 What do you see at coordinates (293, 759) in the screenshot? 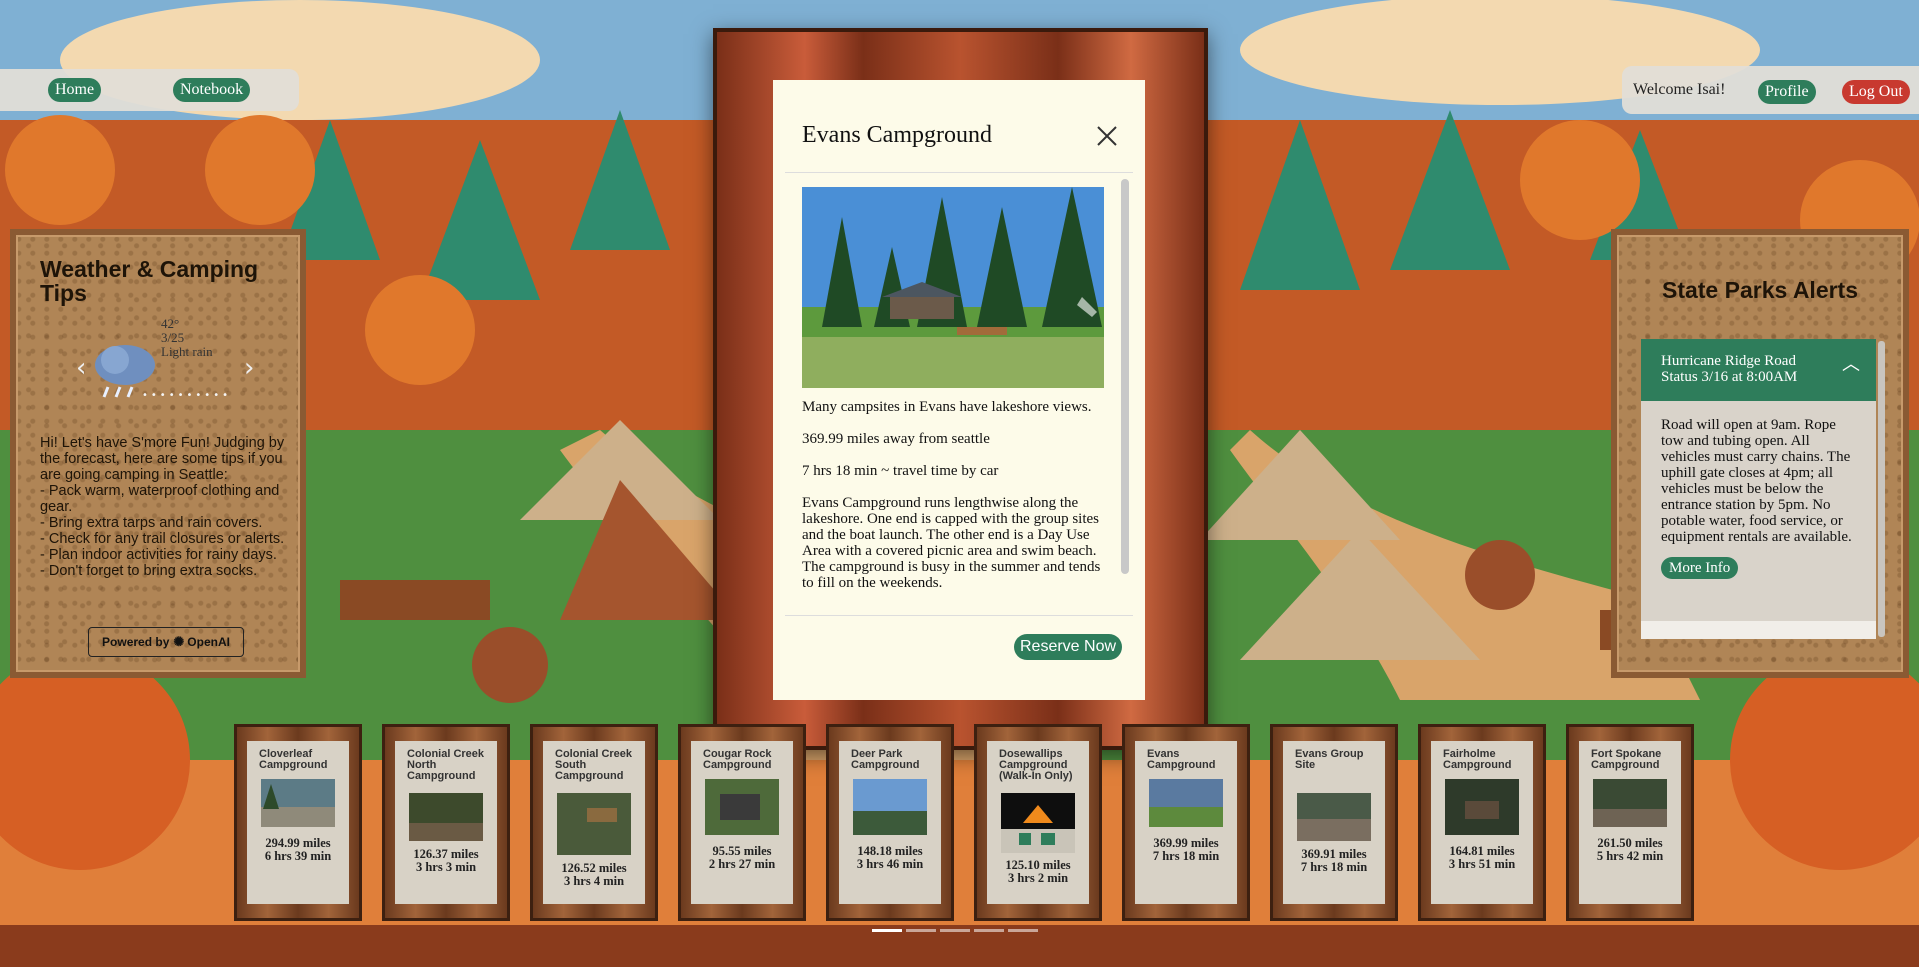
I see `card-name: Cloverleaf Campground` at bounding box center [293, 759].